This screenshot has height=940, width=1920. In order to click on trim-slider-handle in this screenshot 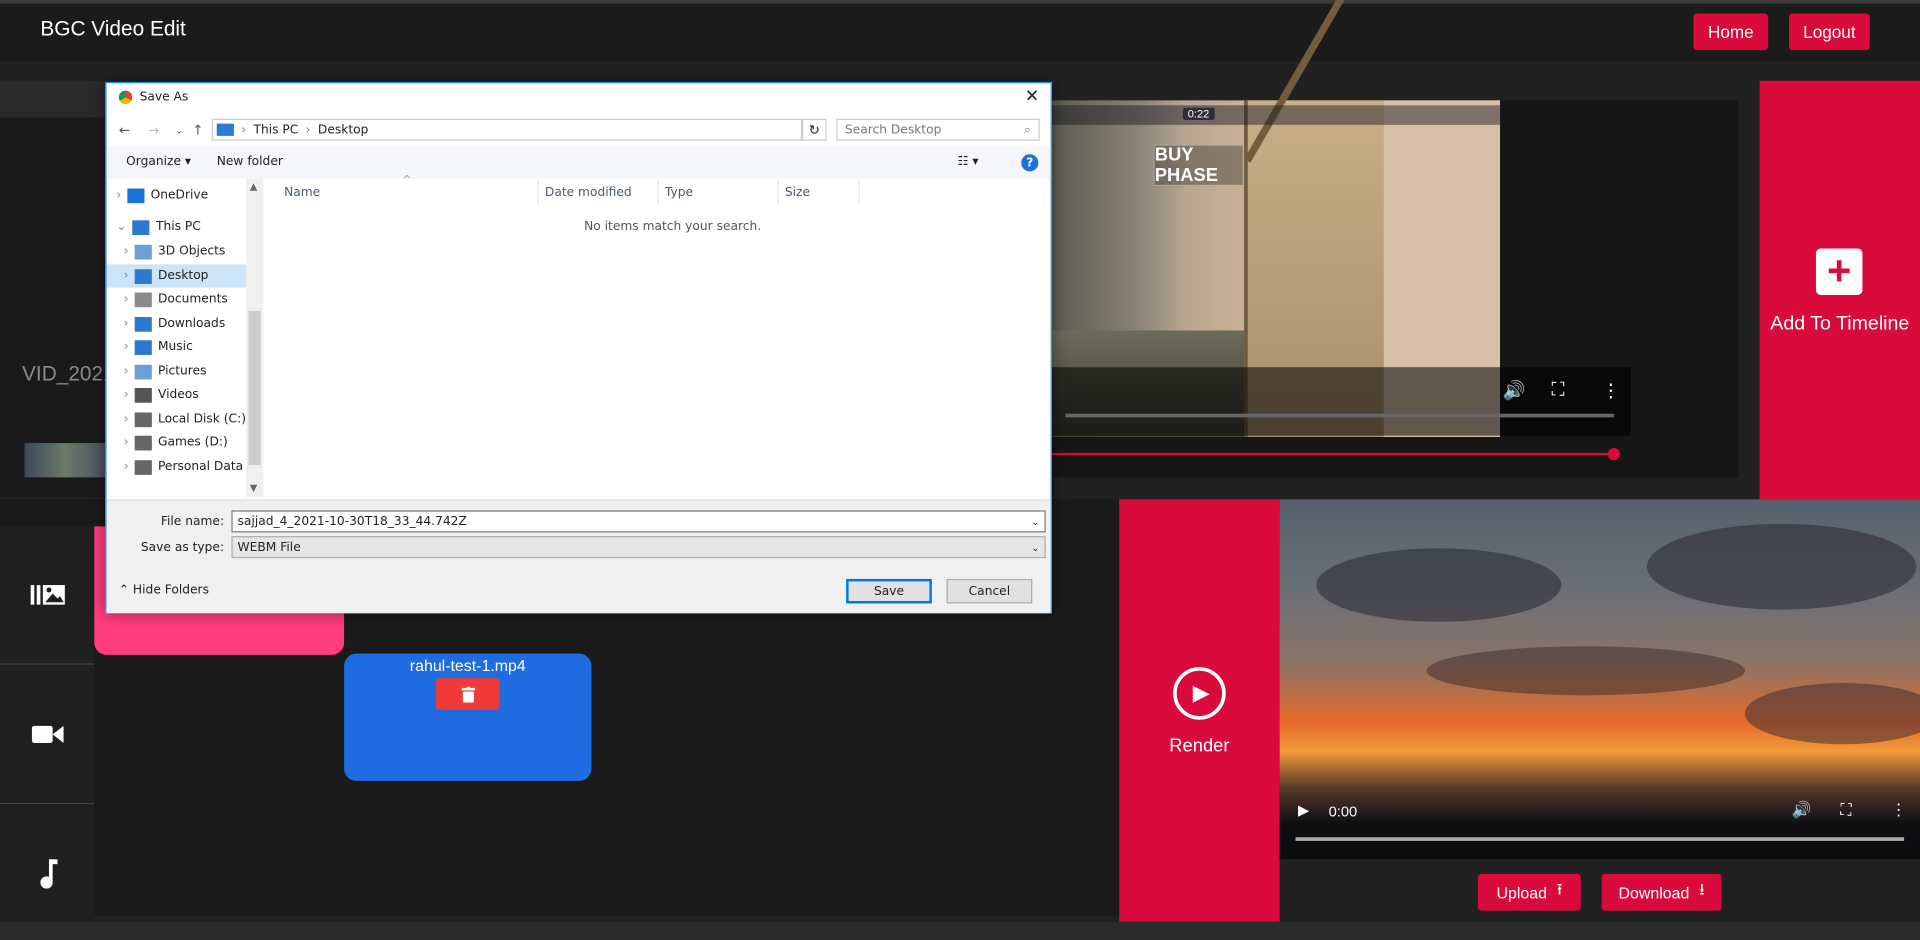, I will do `click(1614, 454)`.